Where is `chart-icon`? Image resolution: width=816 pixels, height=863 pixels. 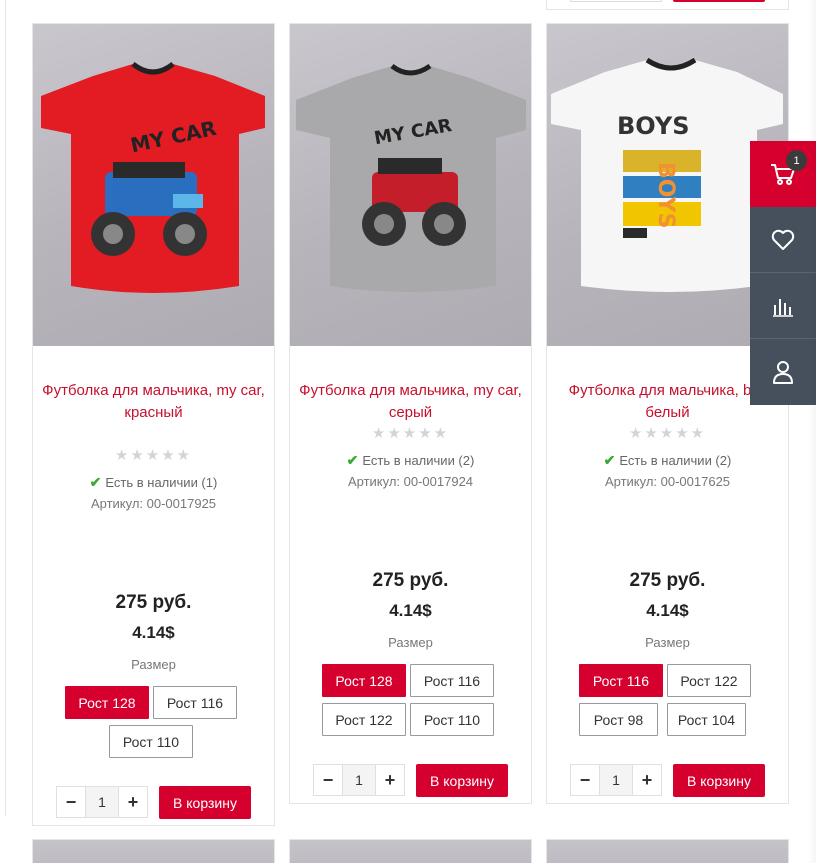 chart-icon is located at coordinates (783, 307).